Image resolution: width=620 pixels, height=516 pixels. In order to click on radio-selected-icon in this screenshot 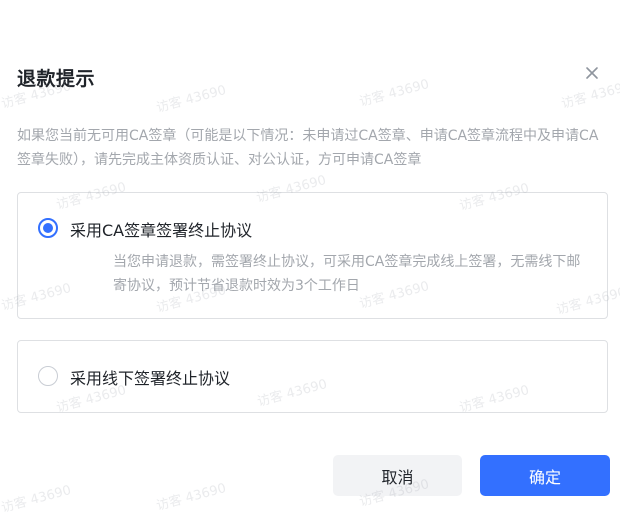, I will do `click(48, 228)`.